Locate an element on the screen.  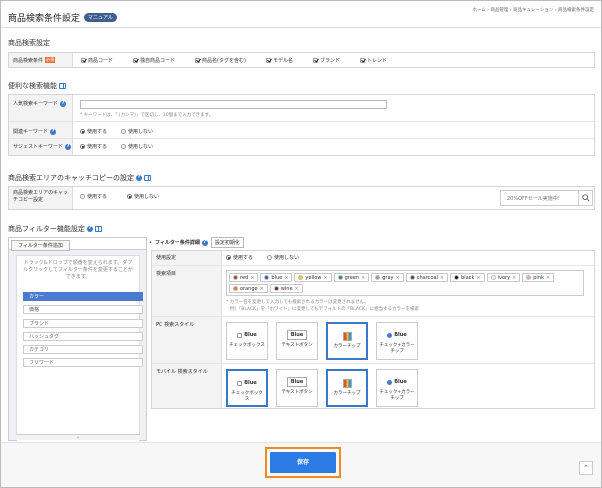
save-button: 保存 is located at coordinates (303, 462).